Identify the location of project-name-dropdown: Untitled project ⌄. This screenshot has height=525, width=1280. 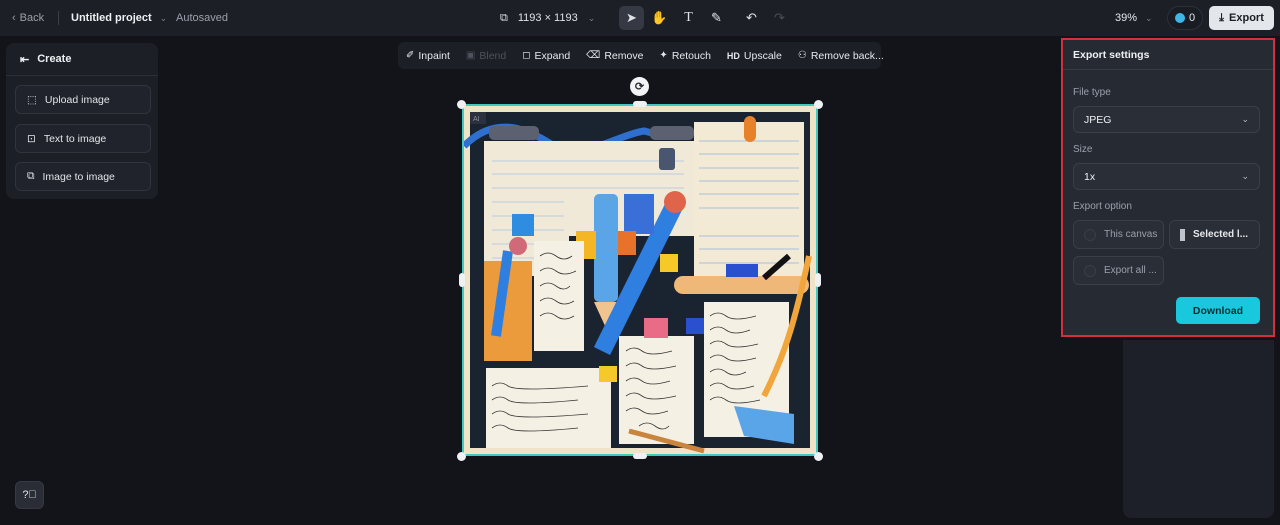
(119, 18).